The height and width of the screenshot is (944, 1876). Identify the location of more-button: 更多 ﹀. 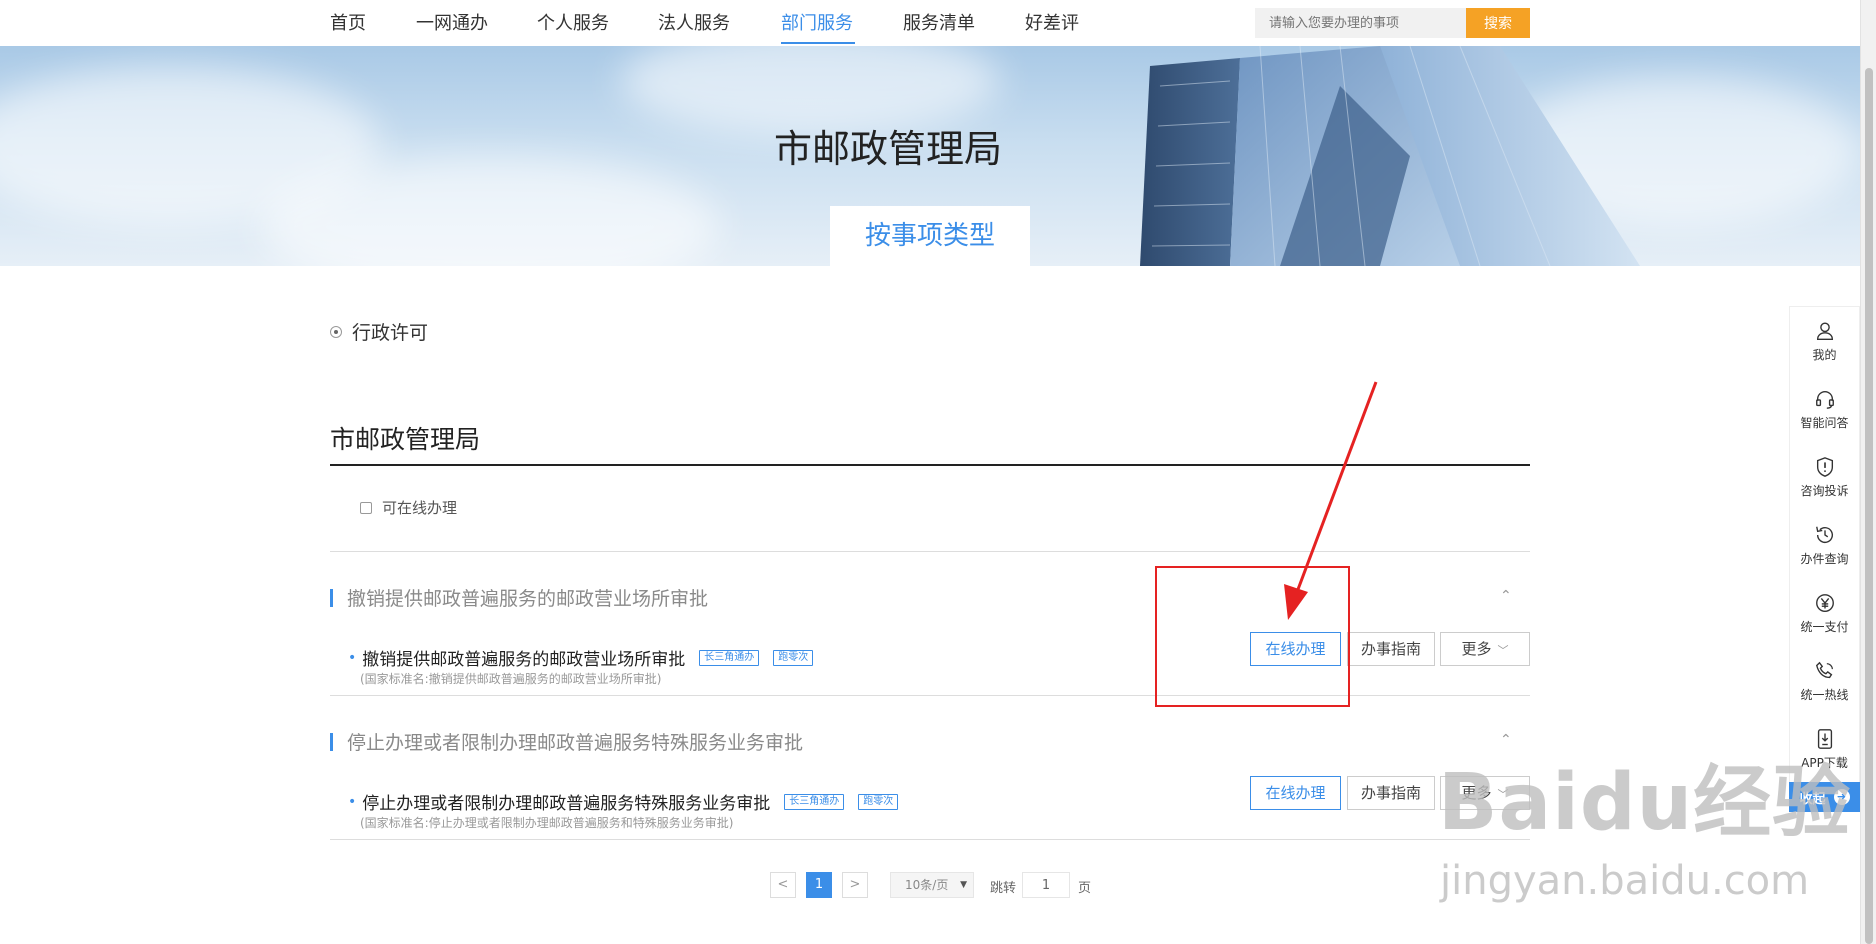
(1485, 649).